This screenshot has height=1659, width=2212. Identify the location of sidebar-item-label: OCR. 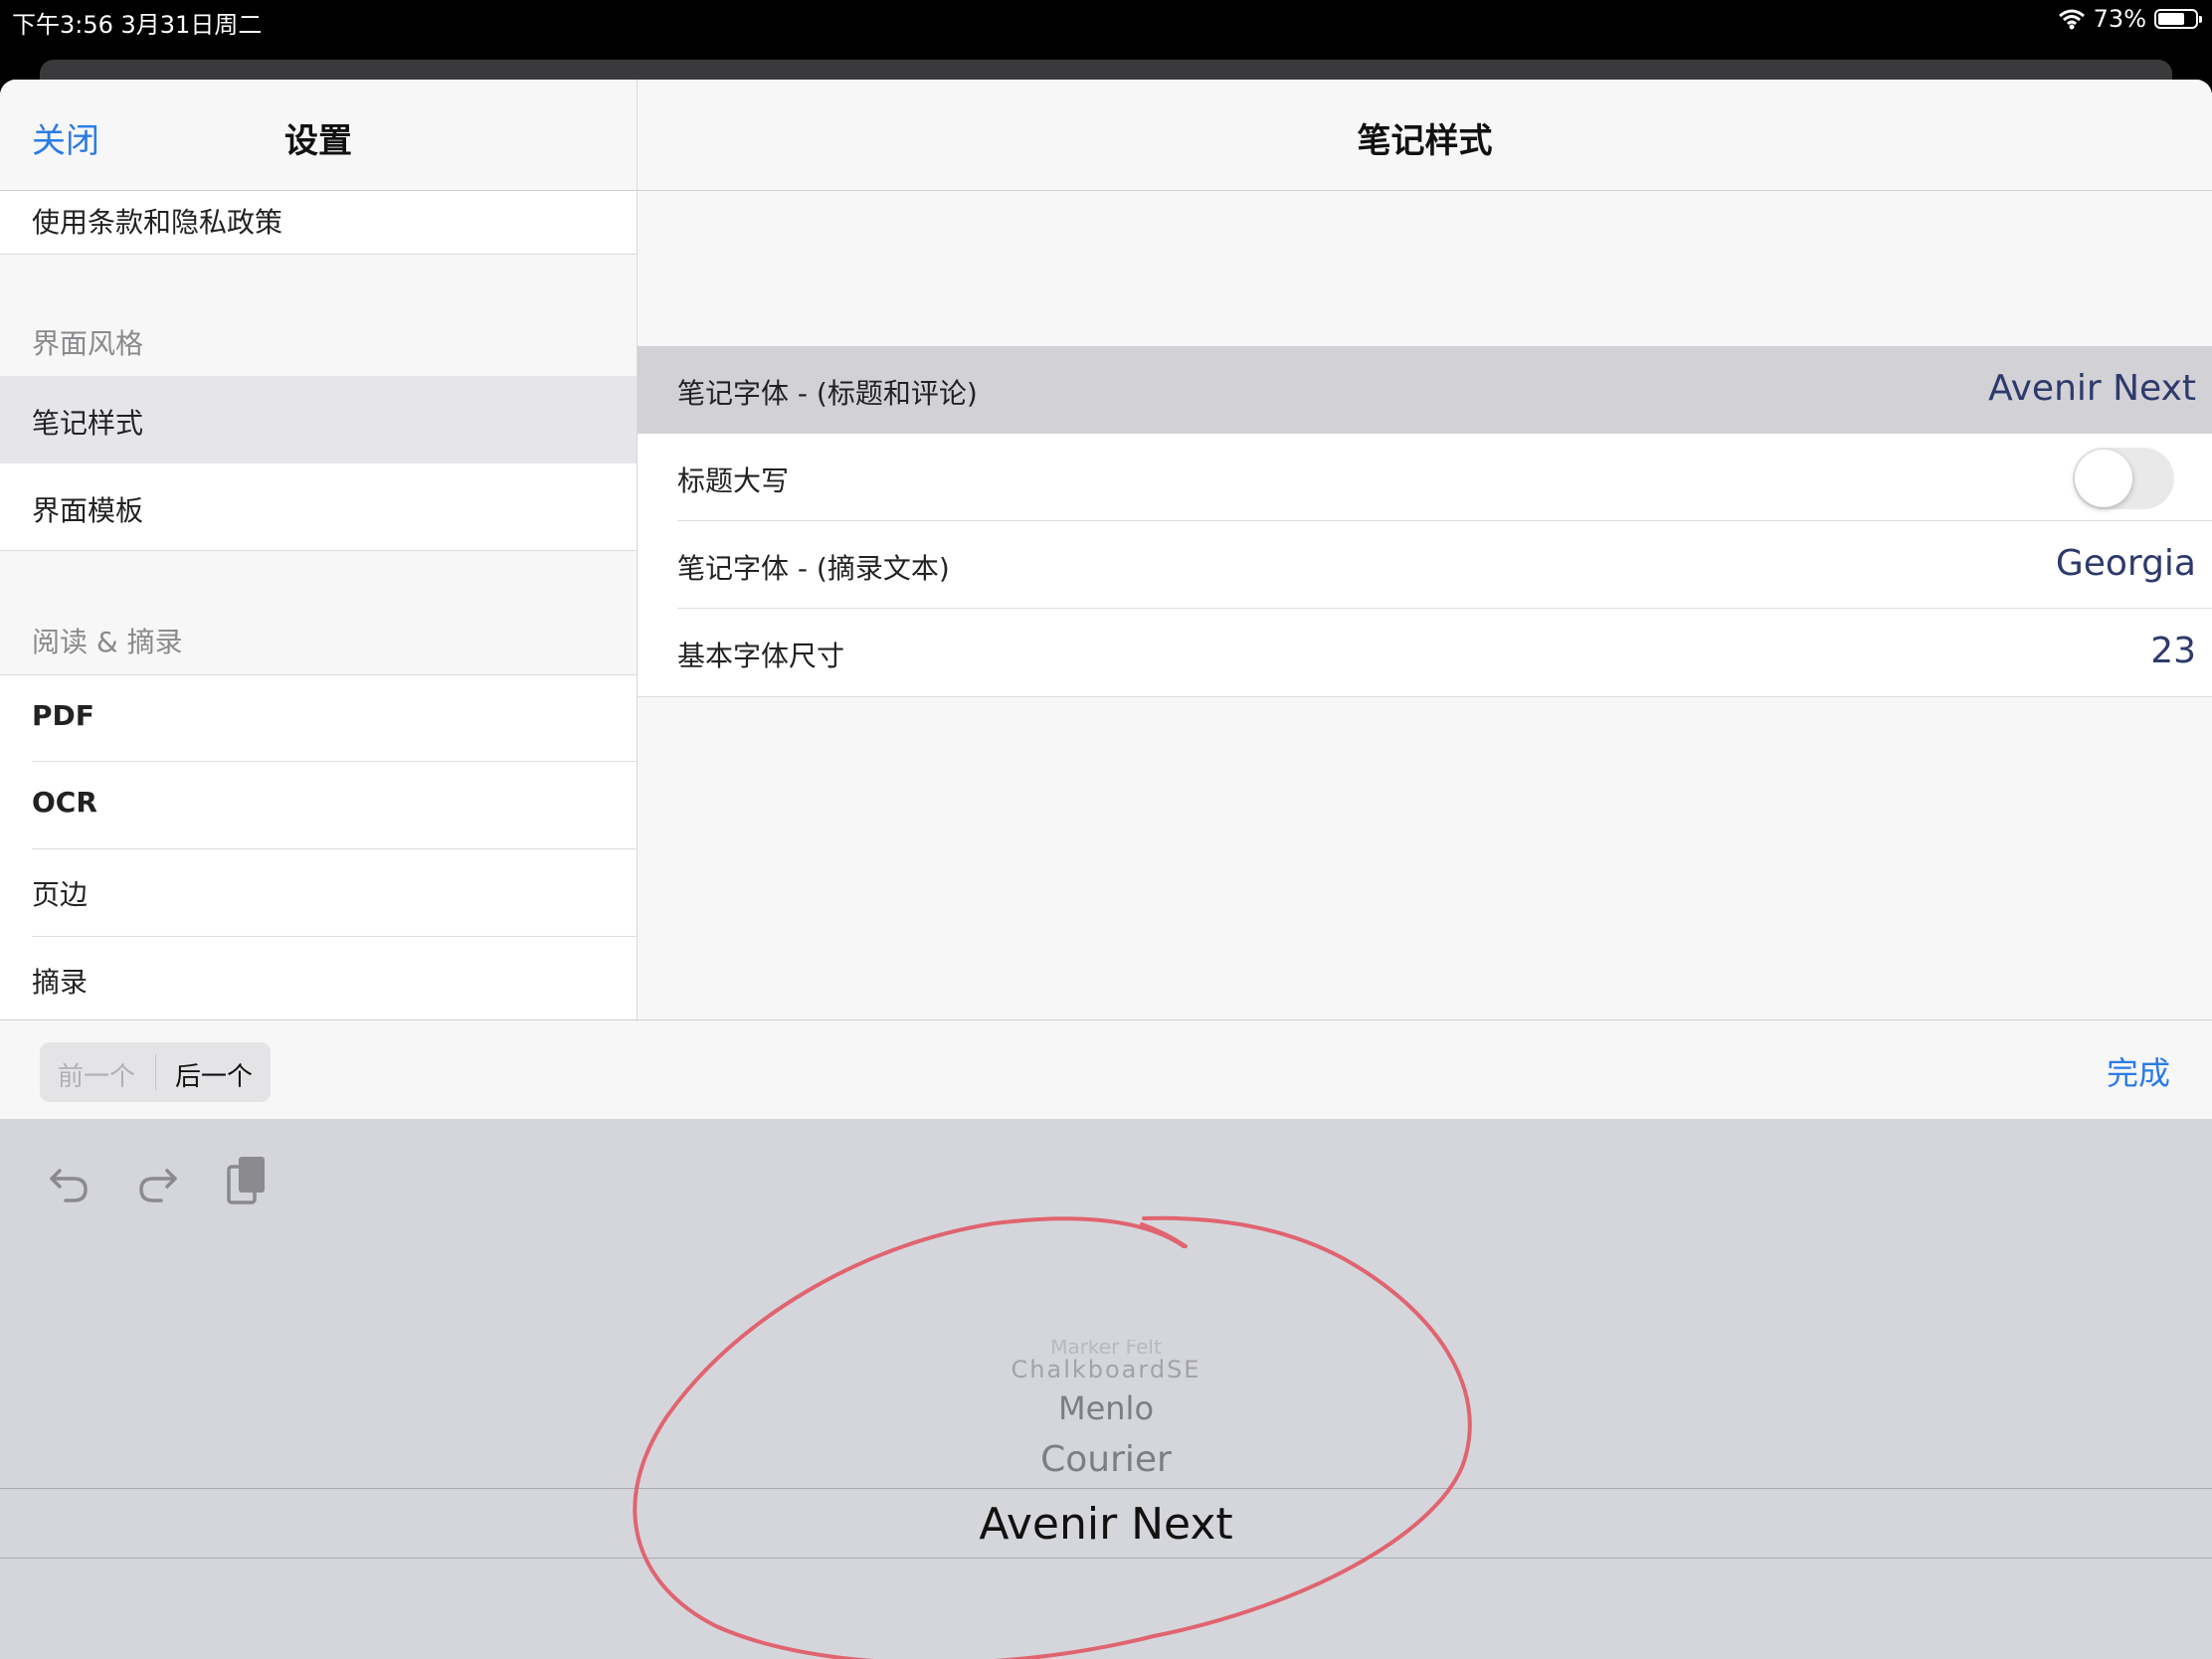
(64, 802).